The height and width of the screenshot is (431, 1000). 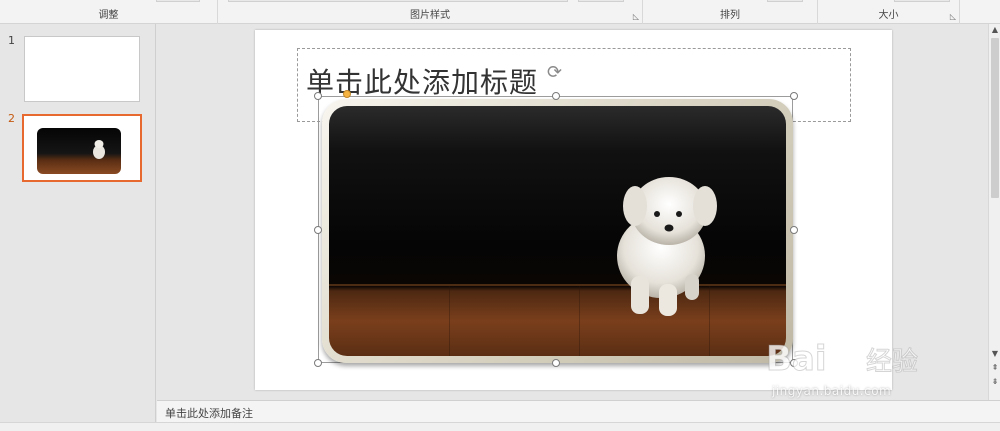 What do you see at coordinates (11, 40) in the screenshot?
I see `slide-number: 1` at bounding box center [11, 40].